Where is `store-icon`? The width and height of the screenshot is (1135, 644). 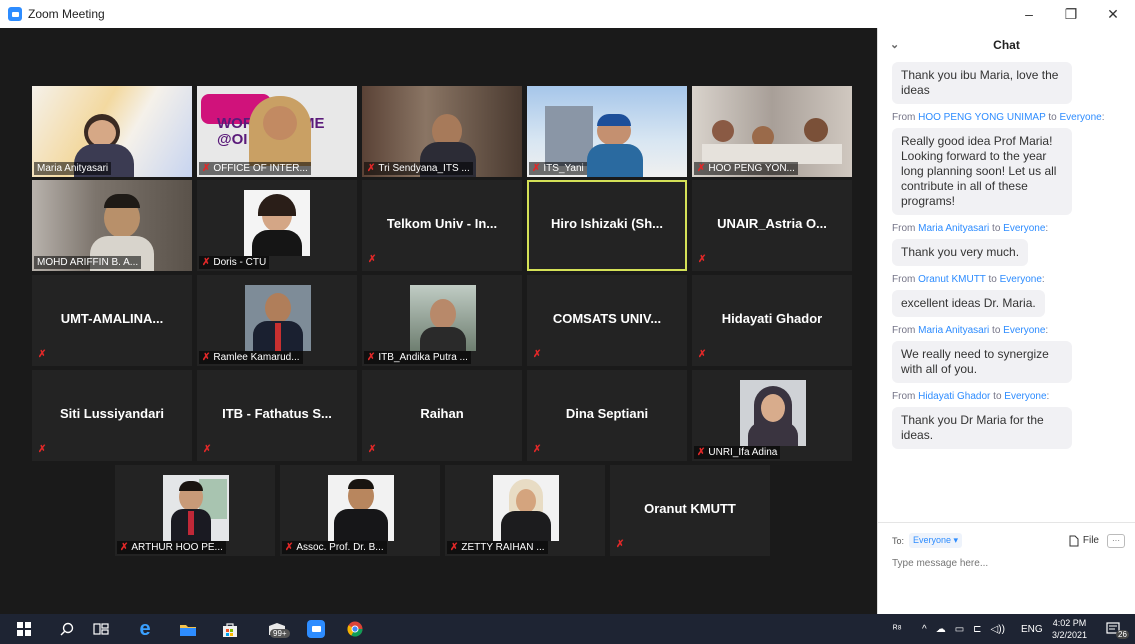 store-icon is located at coordinates (230, 629).